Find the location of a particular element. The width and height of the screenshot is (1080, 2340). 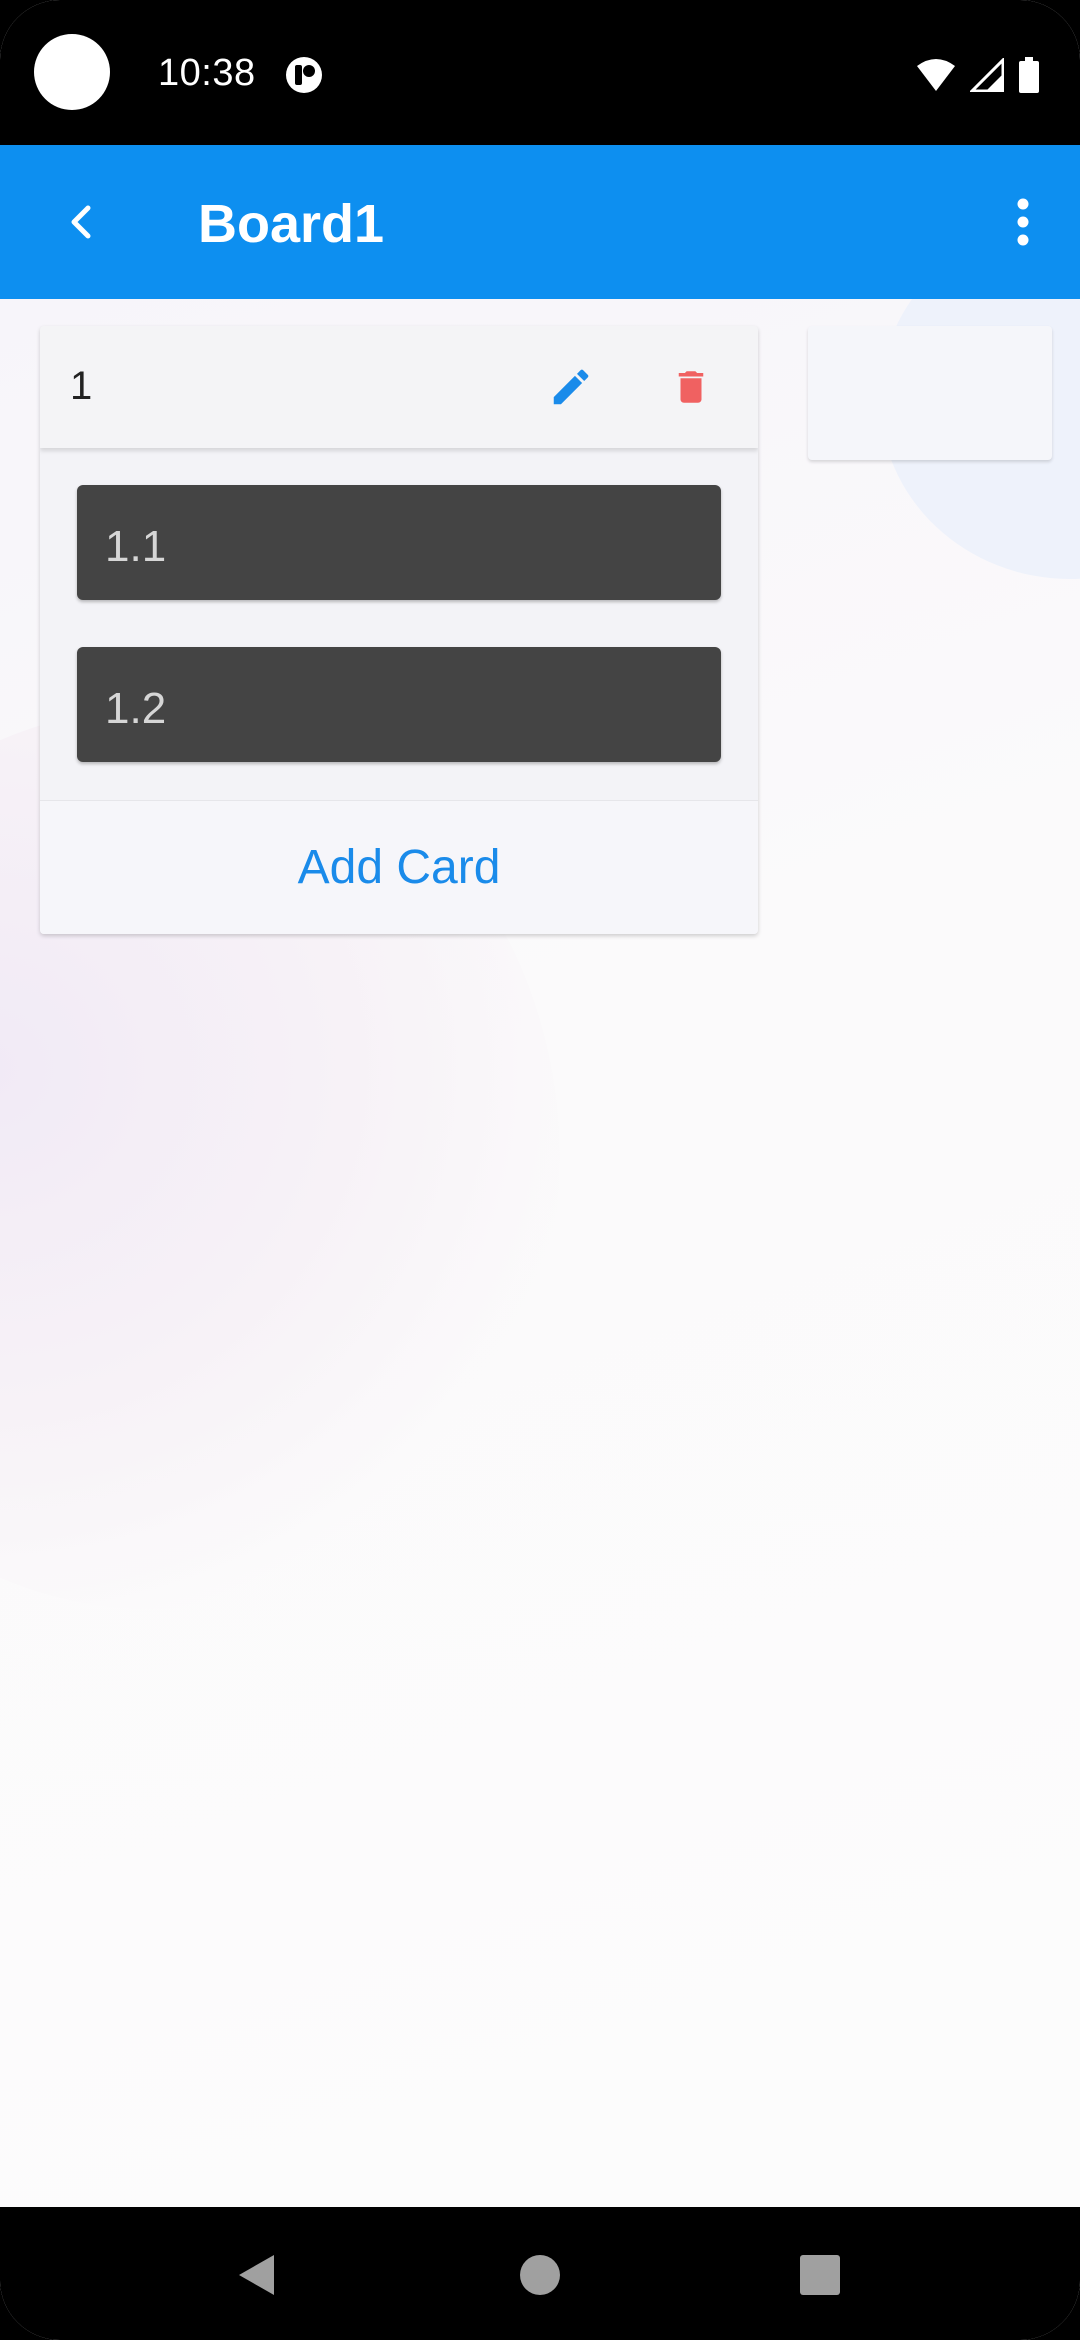

notification-icon is located at coordinates (304, 75).